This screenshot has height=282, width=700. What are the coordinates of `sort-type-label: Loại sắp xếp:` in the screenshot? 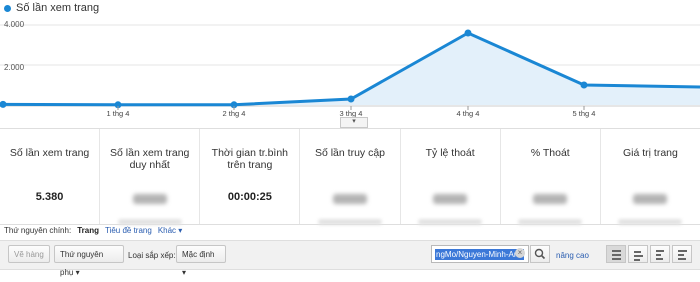 It's located at (152, 255).